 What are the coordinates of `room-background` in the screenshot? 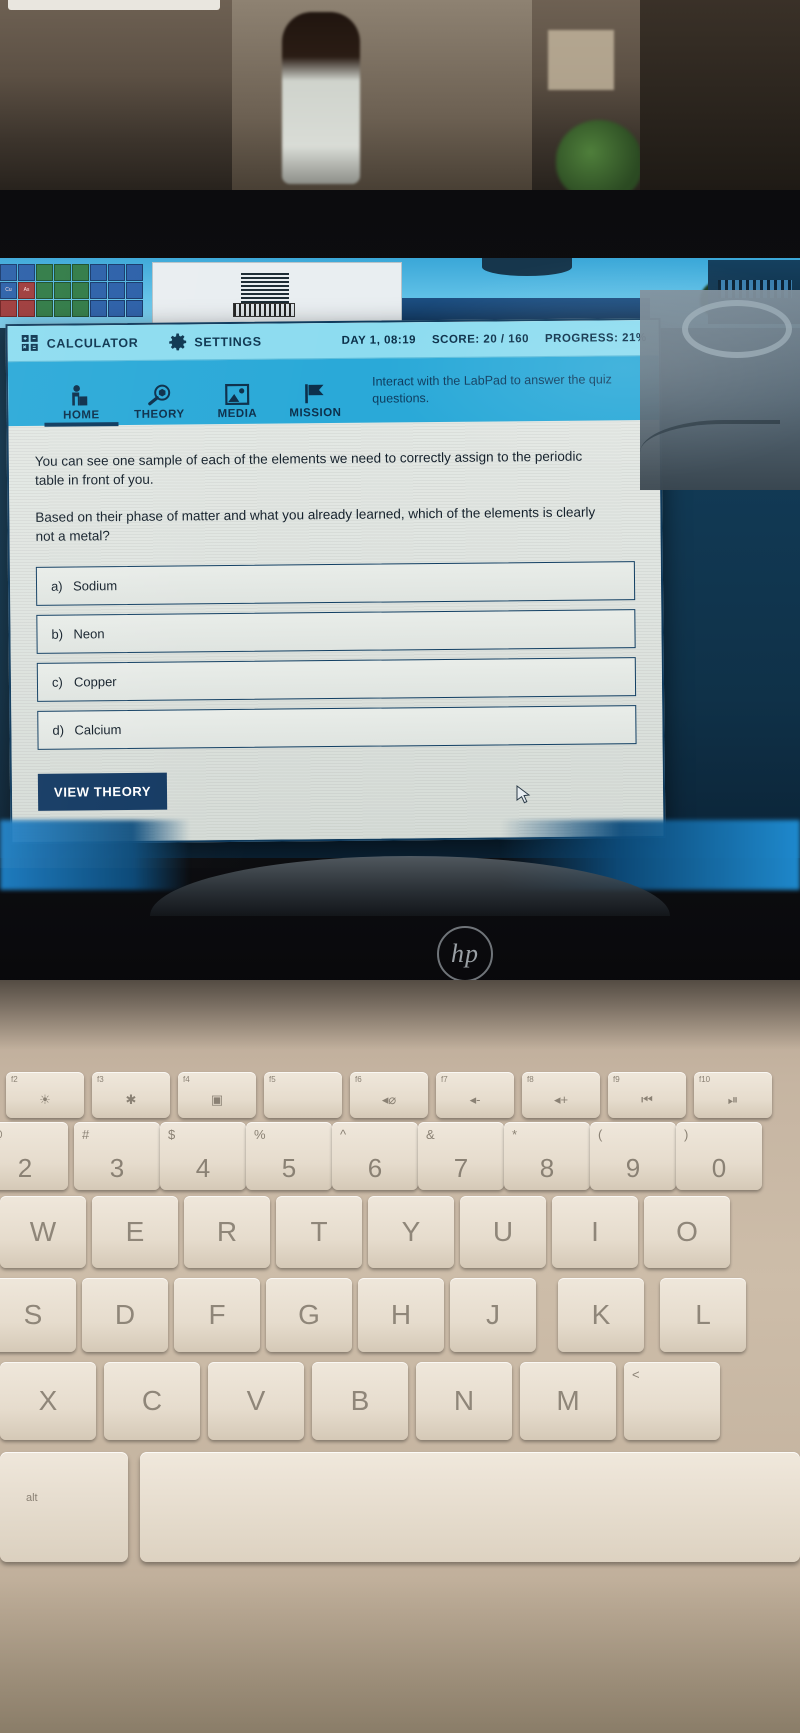 It's located at (400, 100).